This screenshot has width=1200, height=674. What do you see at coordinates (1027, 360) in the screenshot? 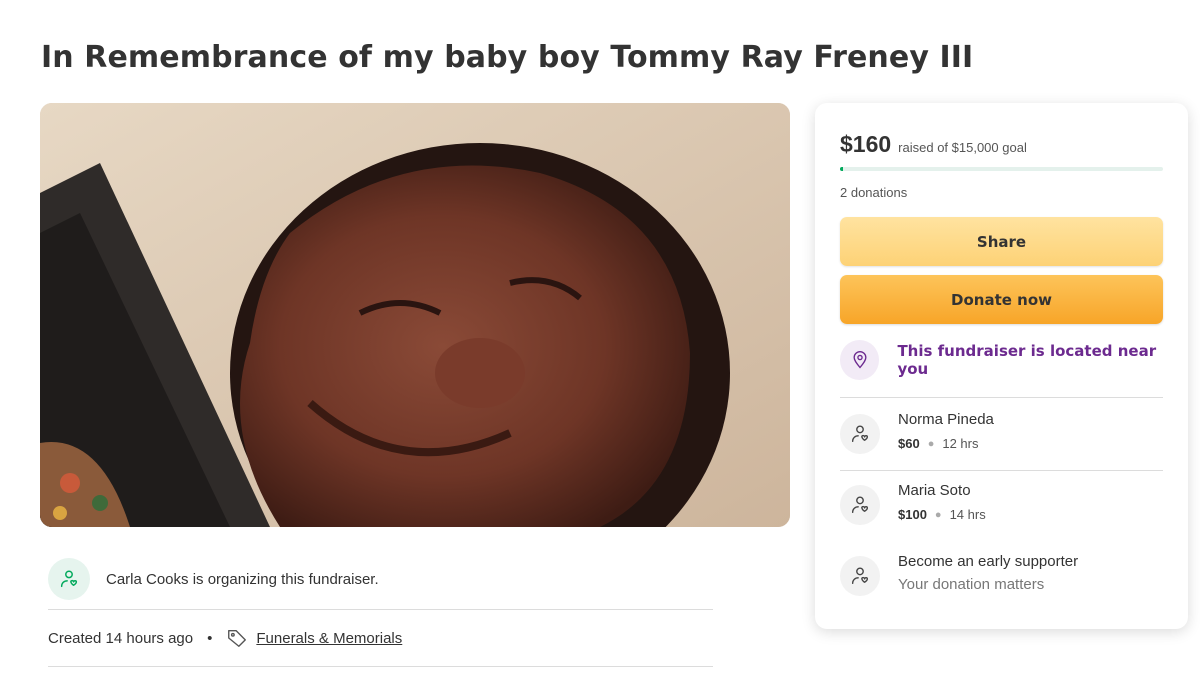
I see `location-text: This fundraiser is located near you` at bounding box center [1027, 360].